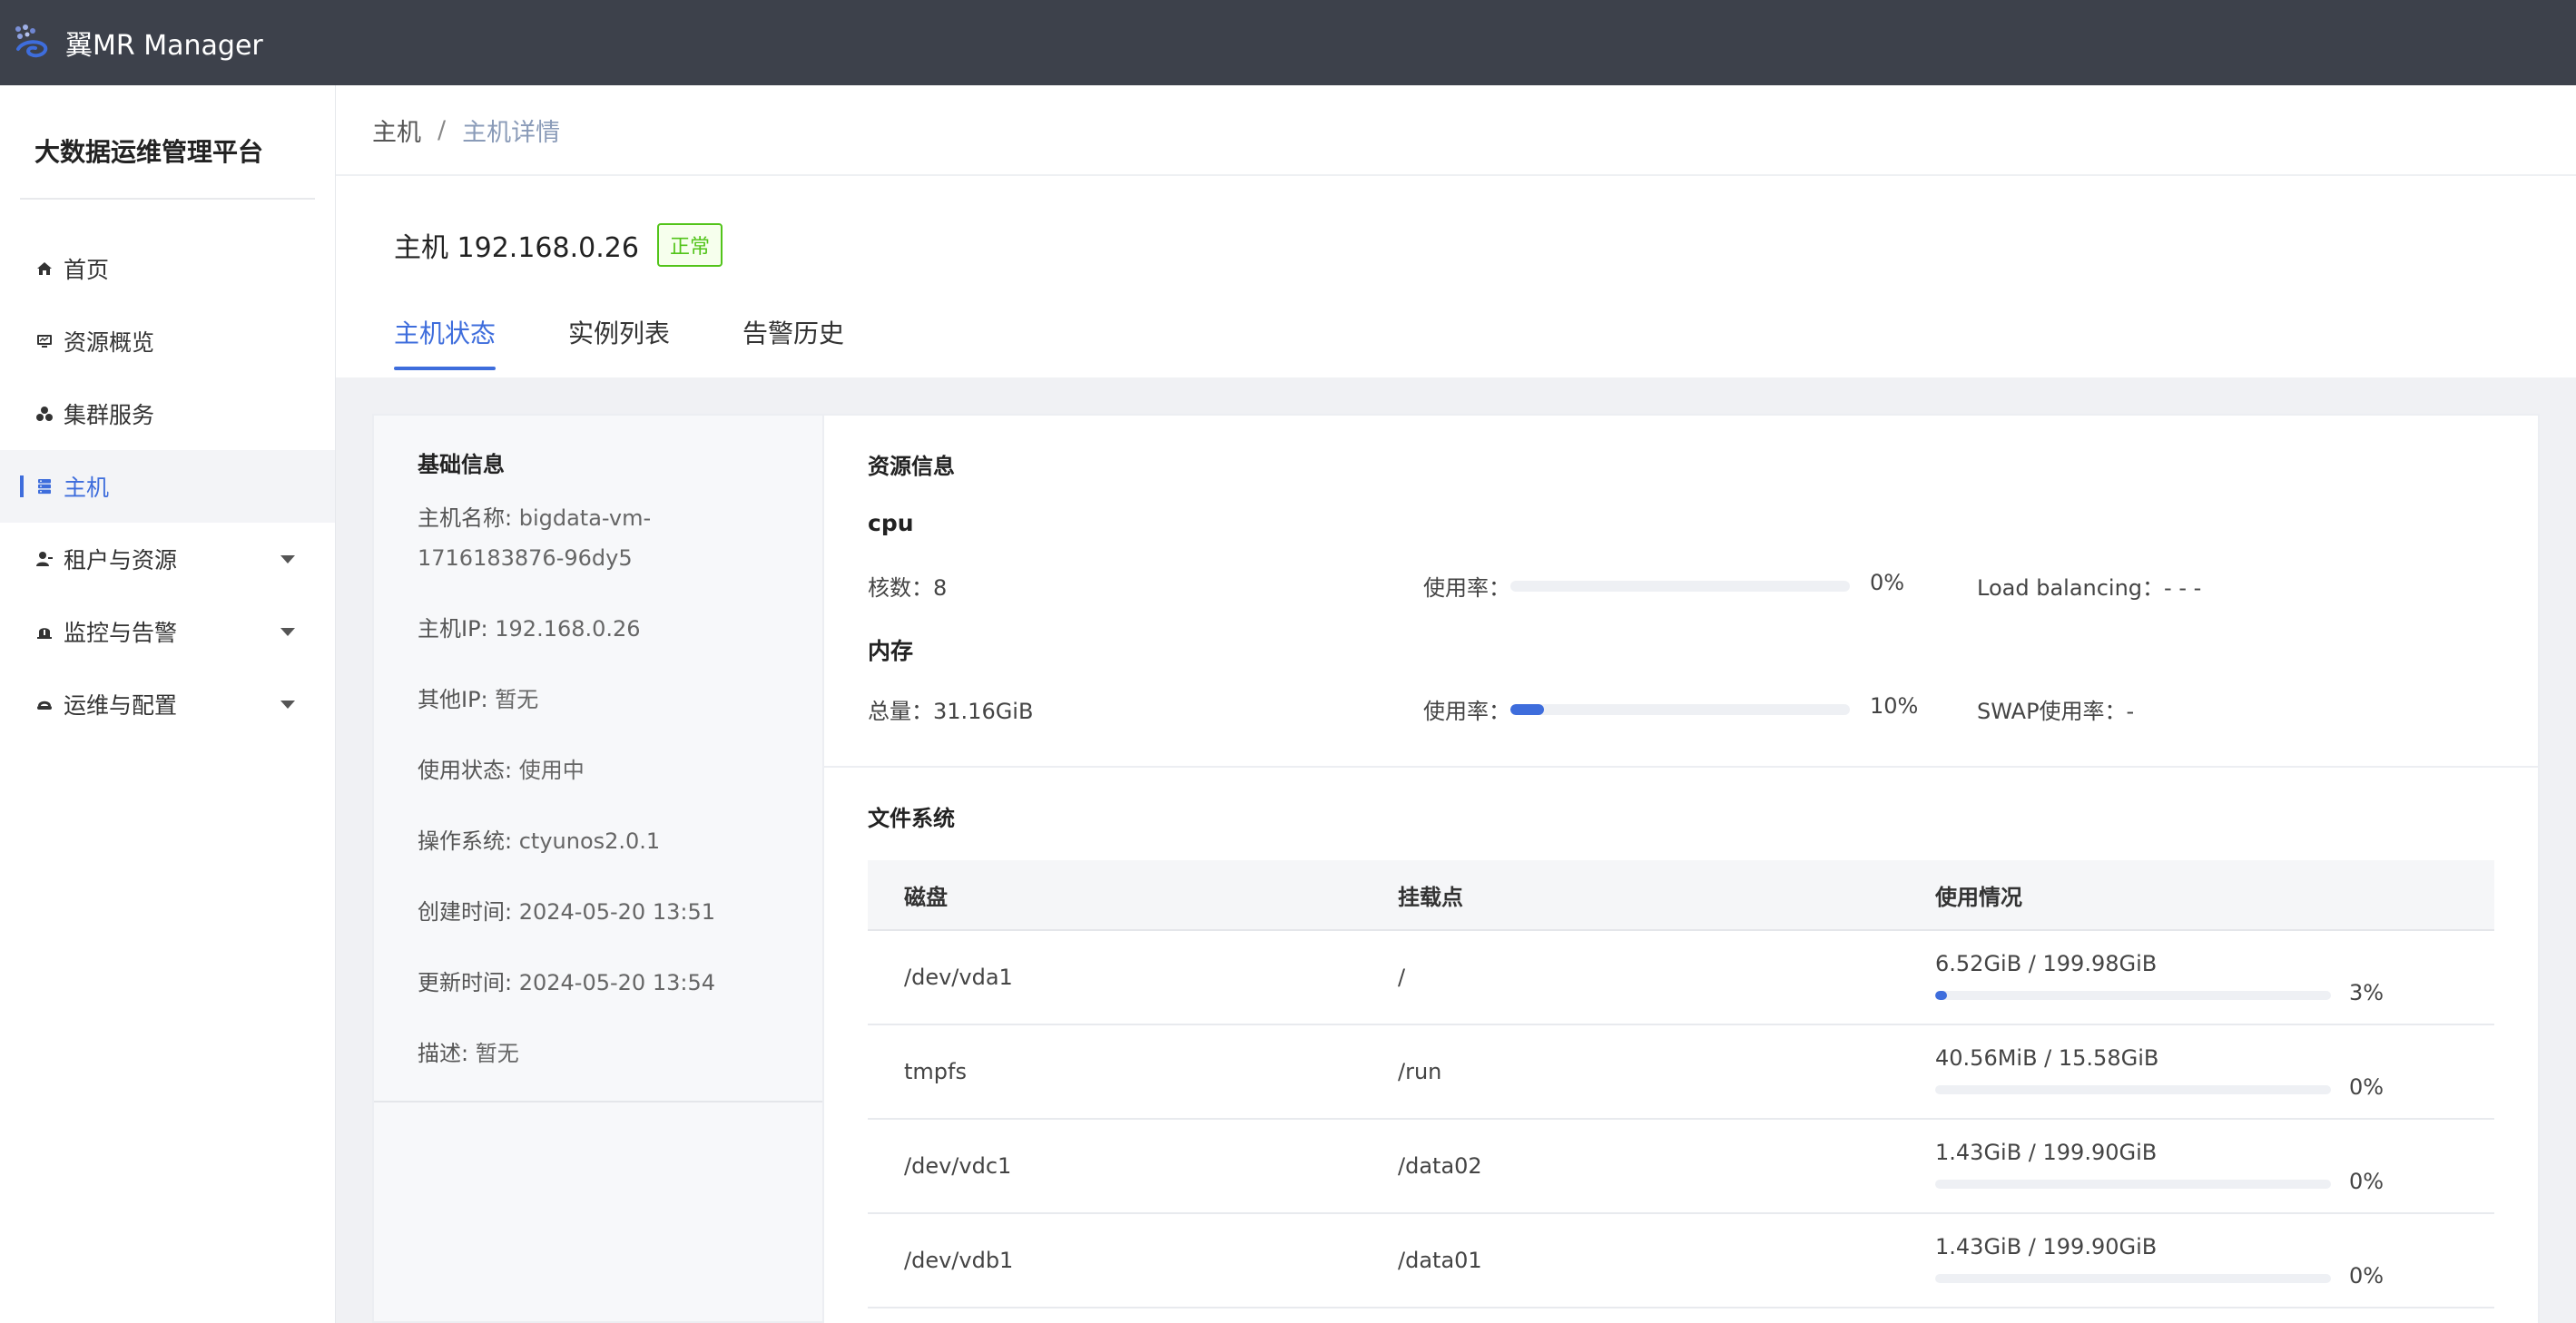  I want to click on info-key: 操作系统:, so click(469, 841).